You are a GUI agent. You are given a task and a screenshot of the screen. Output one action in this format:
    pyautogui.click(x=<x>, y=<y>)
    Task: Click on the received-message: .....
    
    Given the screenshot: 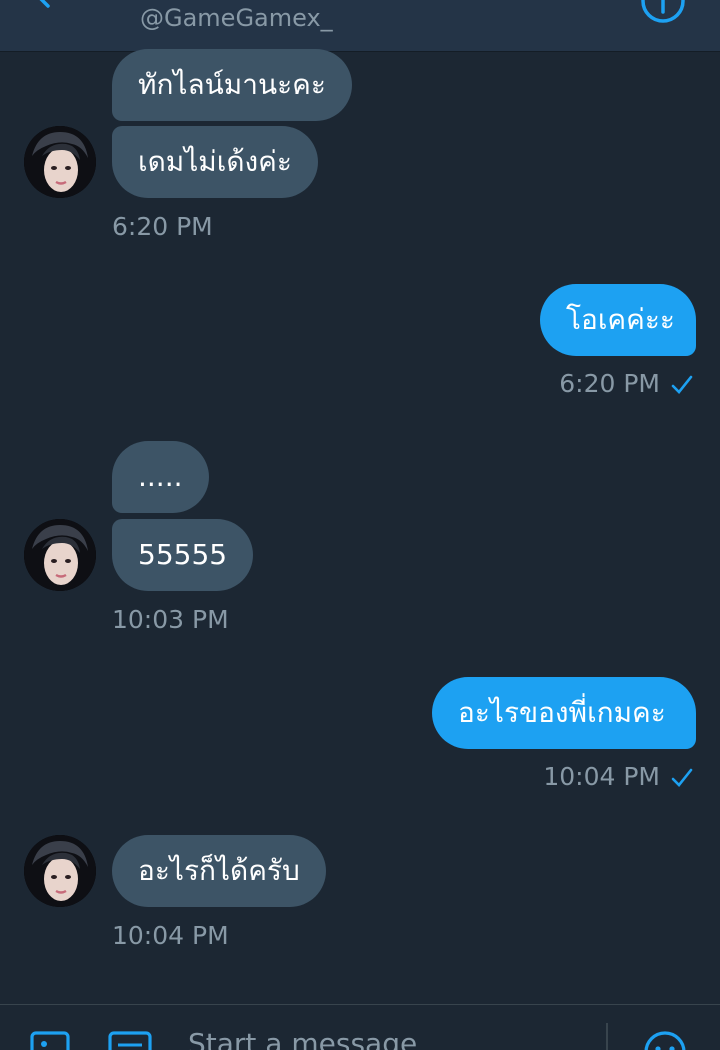 What is the action you would take?
    pyautogui.click(x=160, y=477)
    